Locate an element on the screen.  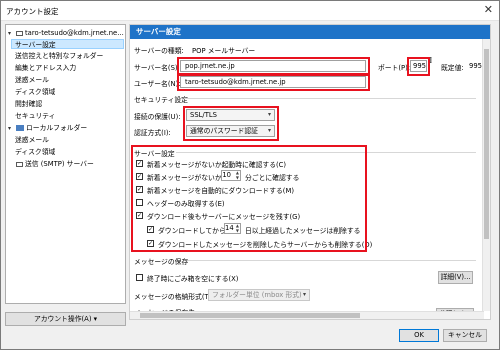
empty-trash-label: 終了時にごみ箱を空にする(X) is located at coordinates (193, 279).